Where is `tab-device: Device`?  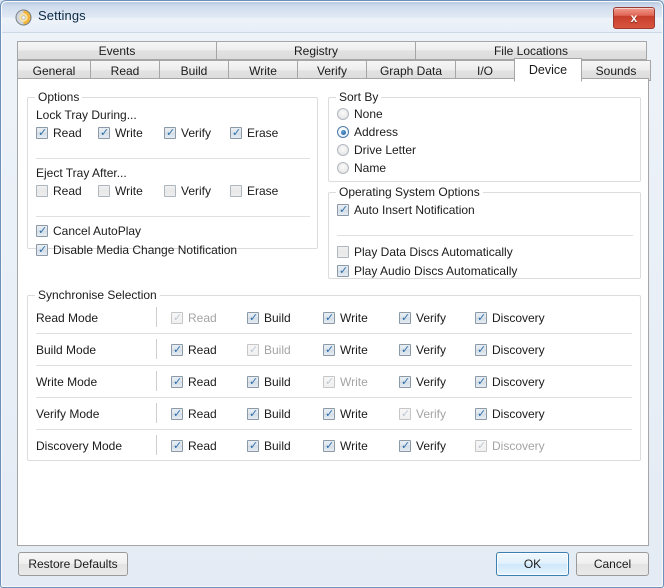 tab-device: Device is located at coordinates (548, 70).